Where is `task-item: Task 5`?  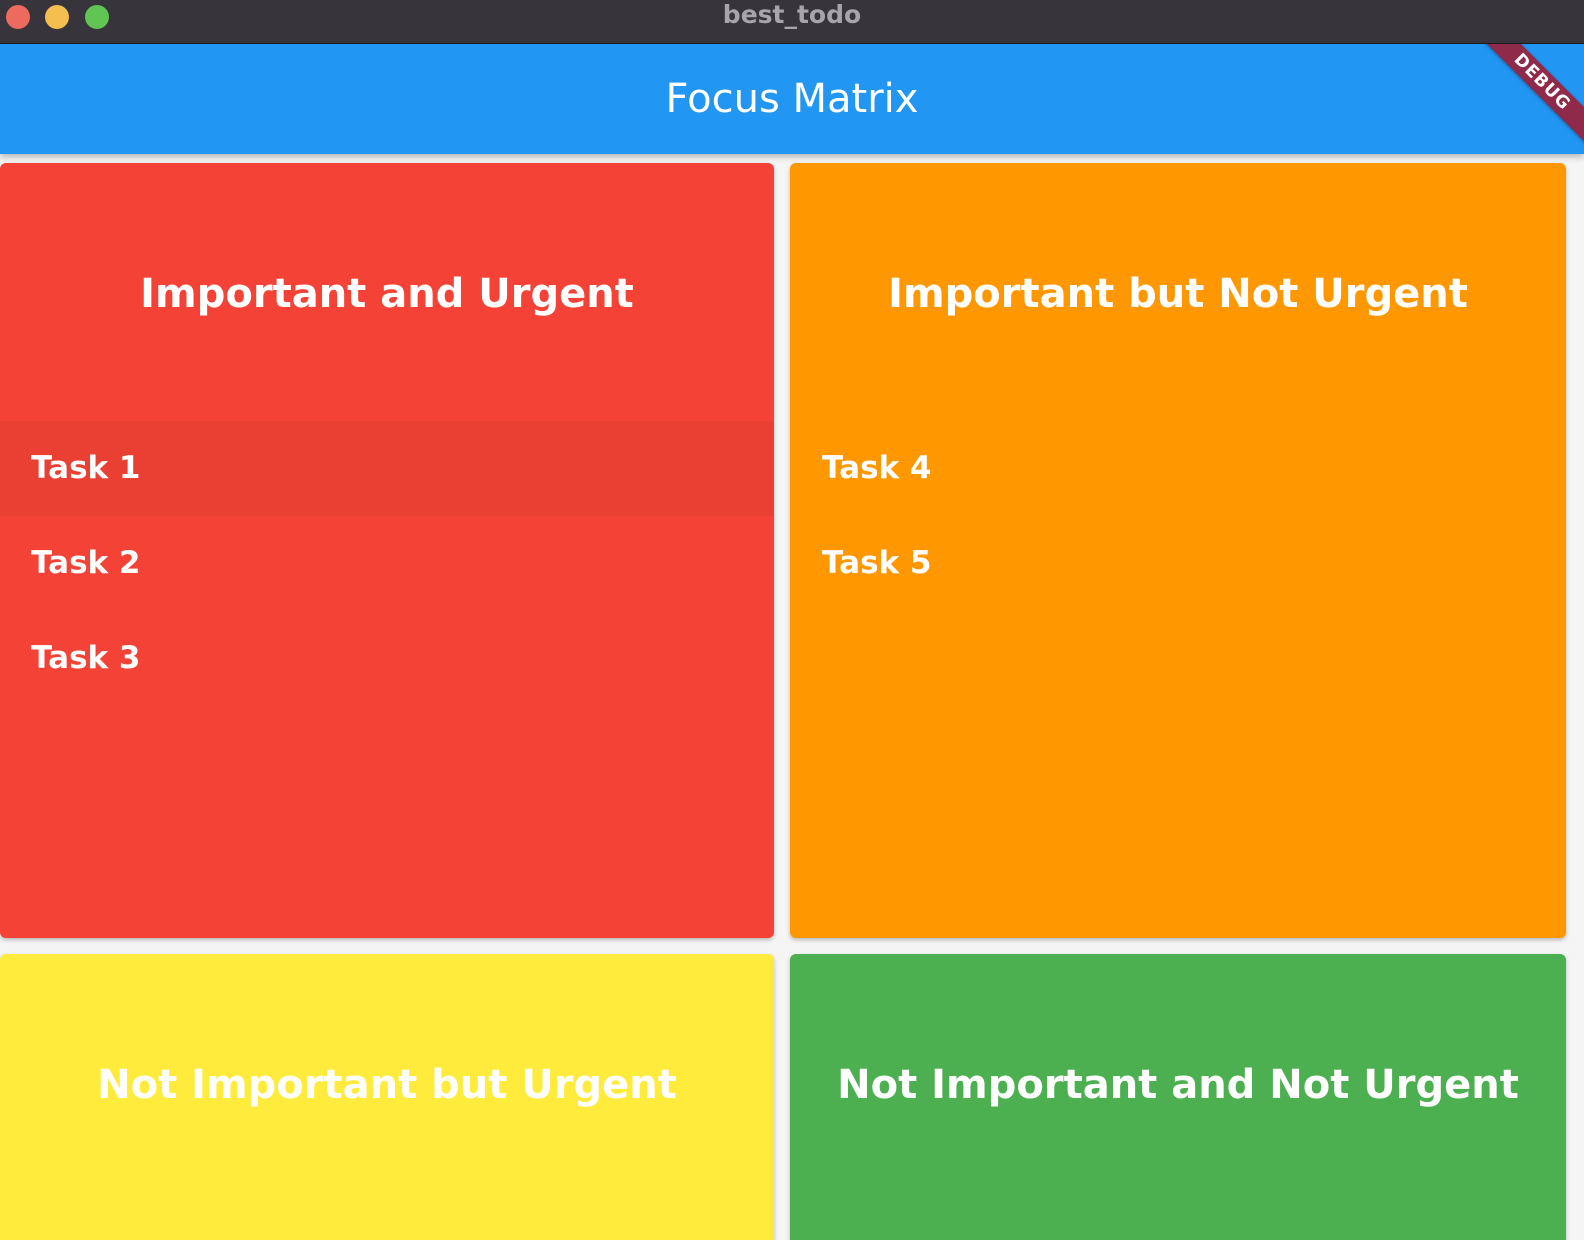
task-item: Task 5 is located at coordinates (1178, 563).